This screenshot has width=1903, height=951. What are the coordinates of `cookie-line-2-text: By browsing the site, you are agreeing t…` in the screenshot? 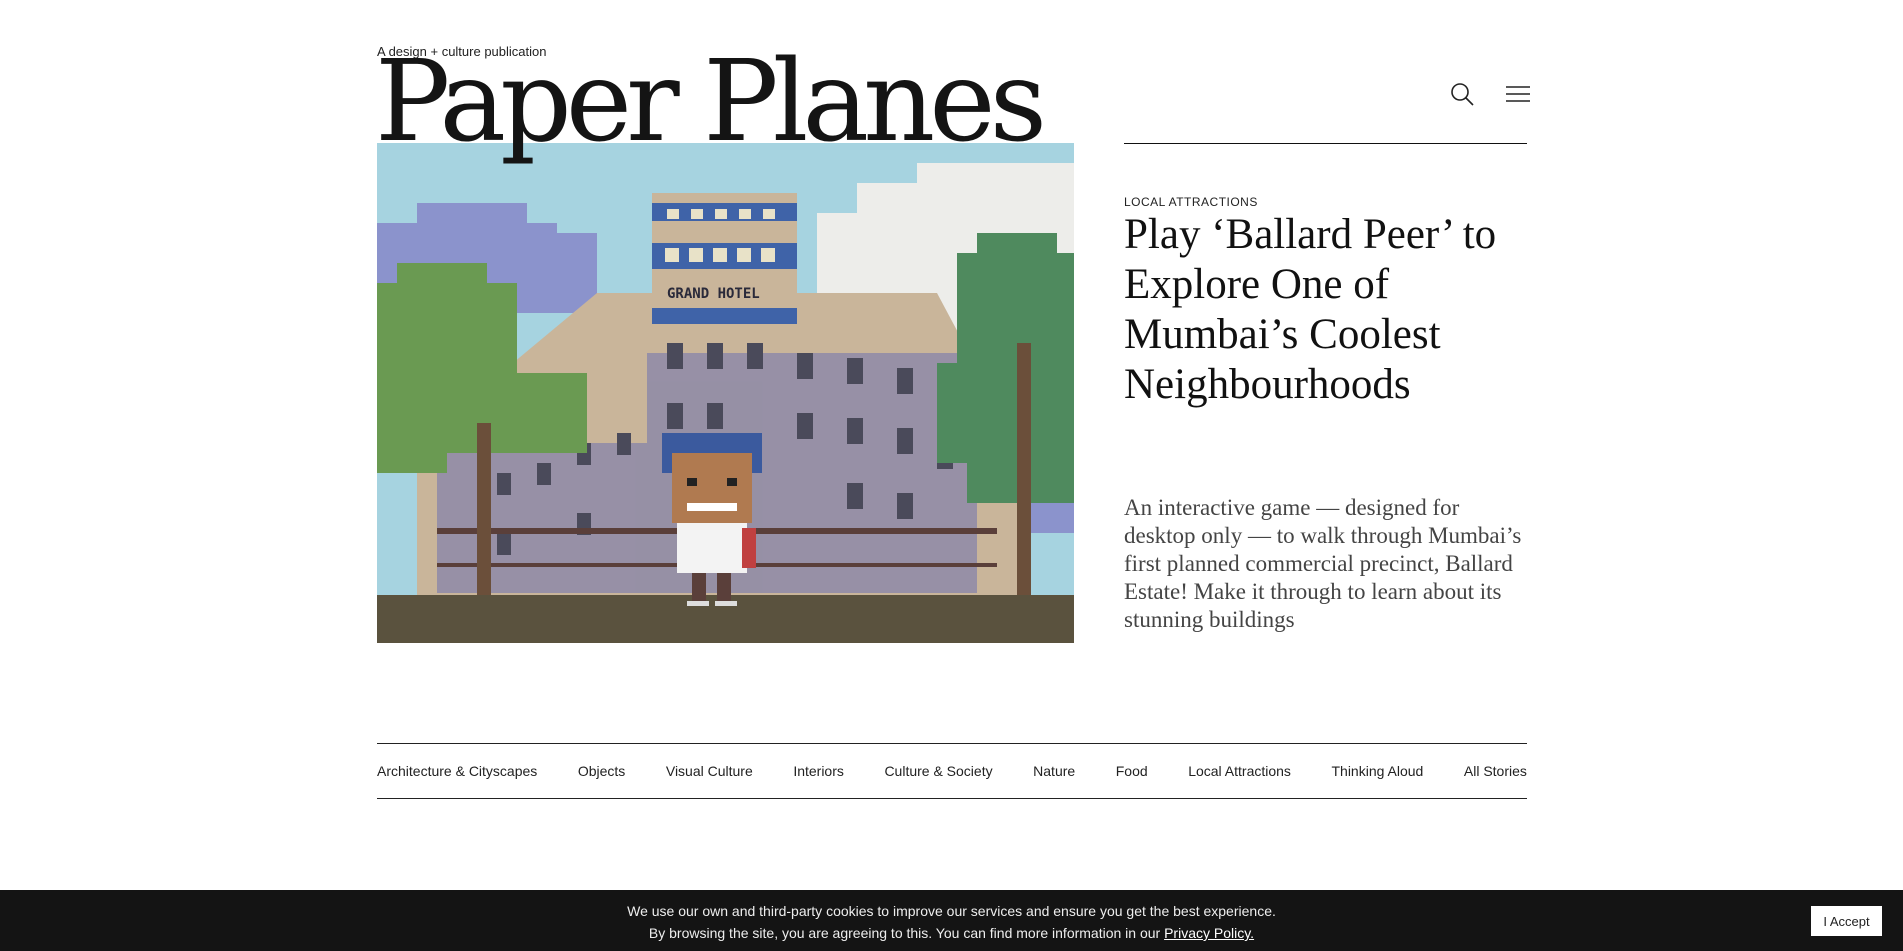 It's located at (906, 933).